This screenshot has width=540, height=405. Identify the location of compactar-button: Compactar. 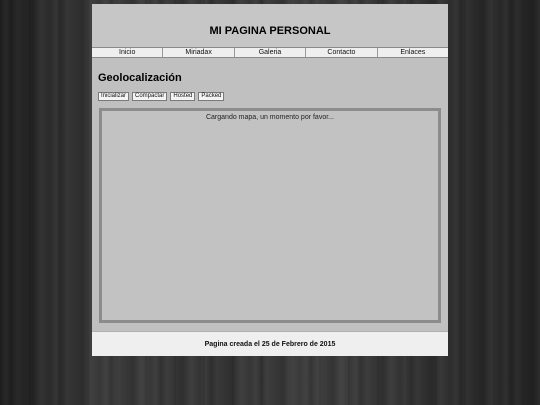
(150, 96).